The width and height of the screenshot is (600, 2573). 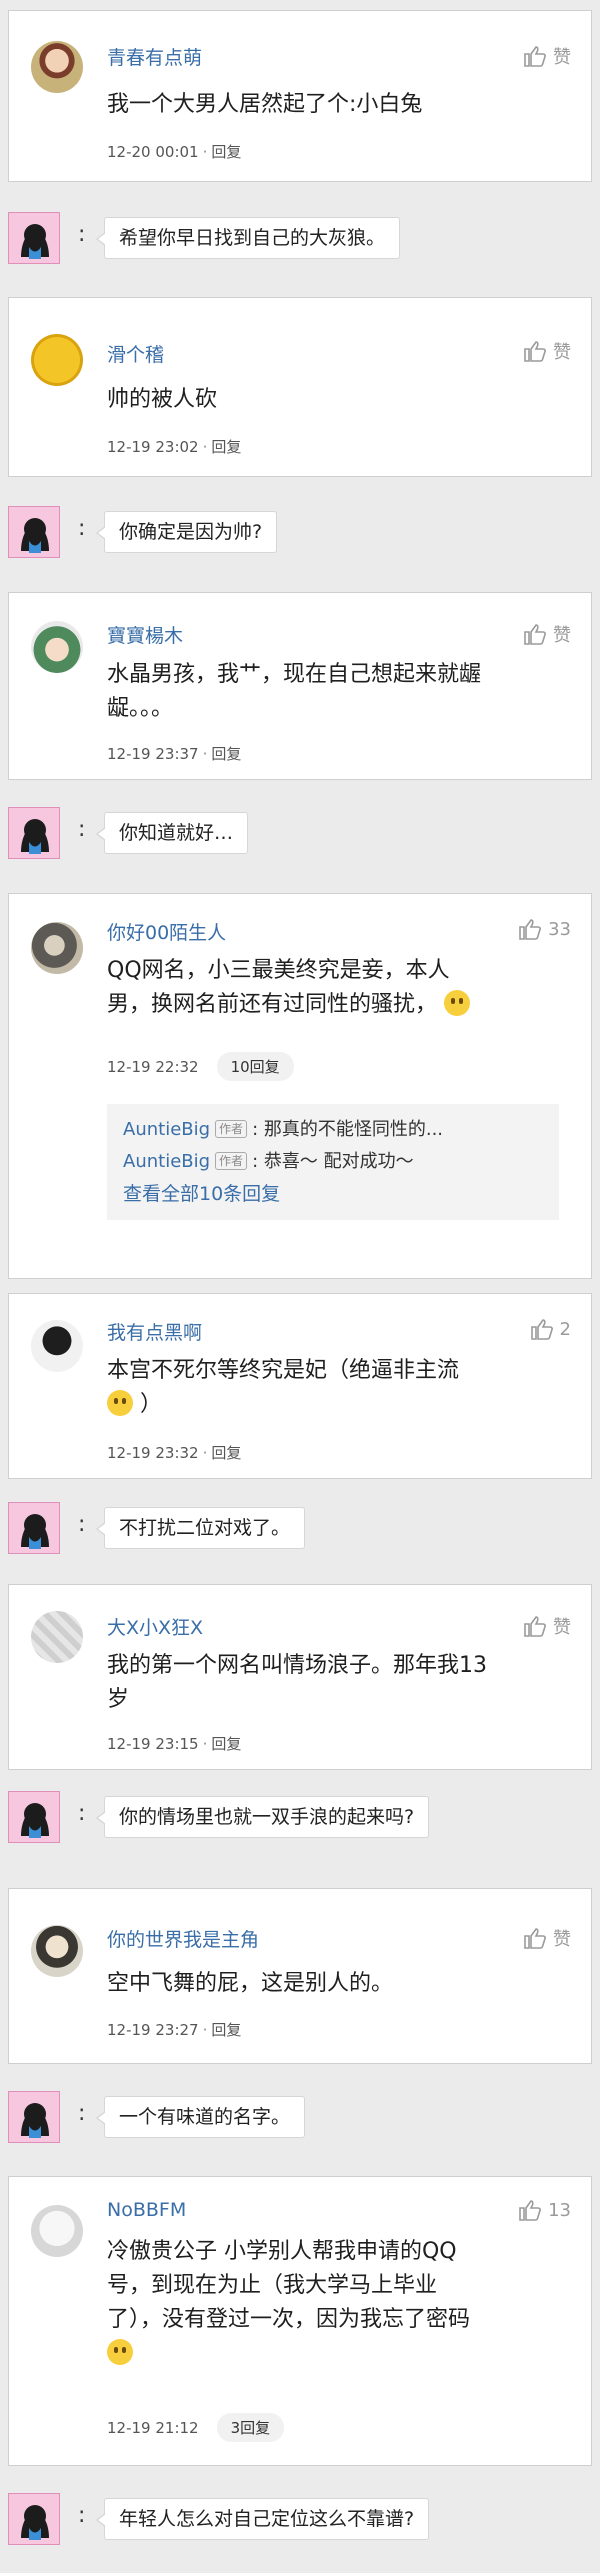 What do you see at coordinates (300, 1528) in the screenshot?
I see `author-reply: : 不打扰二位对戏了。` at bounding box center [300, 1528].